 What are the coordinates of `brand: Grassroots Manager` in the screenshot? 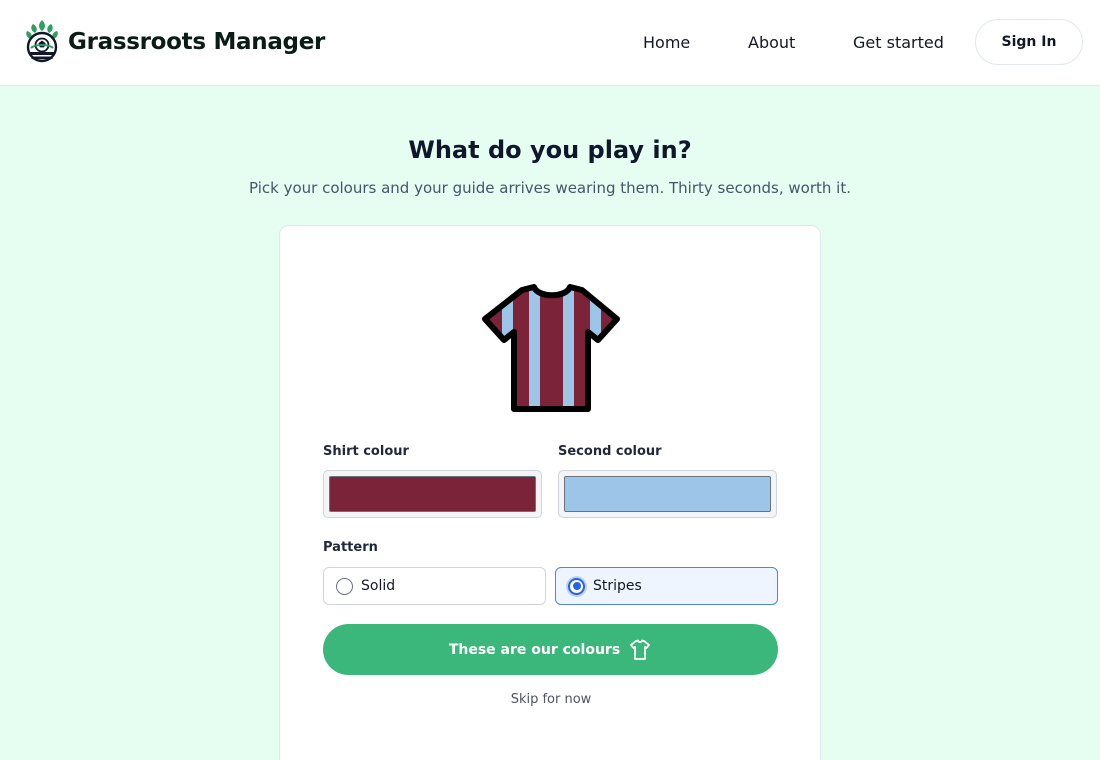 It's located at (173, 42).